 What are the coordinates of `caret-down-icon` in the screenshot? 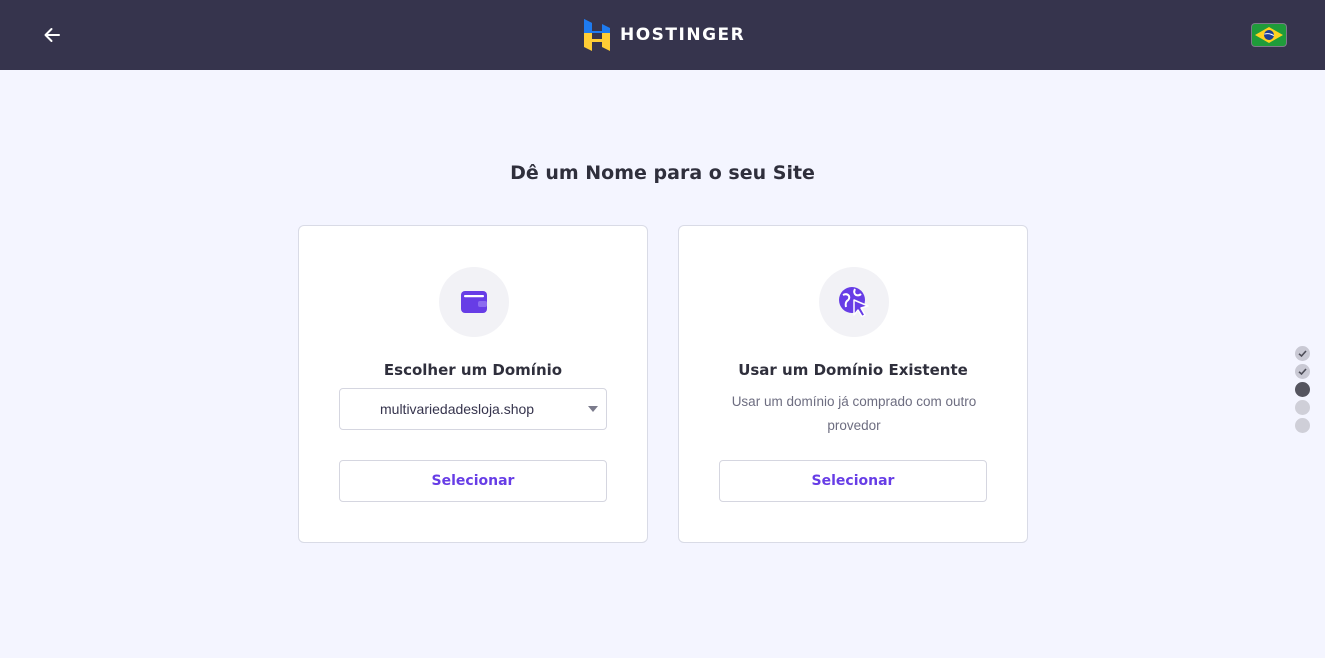 It's located at (593, 409).